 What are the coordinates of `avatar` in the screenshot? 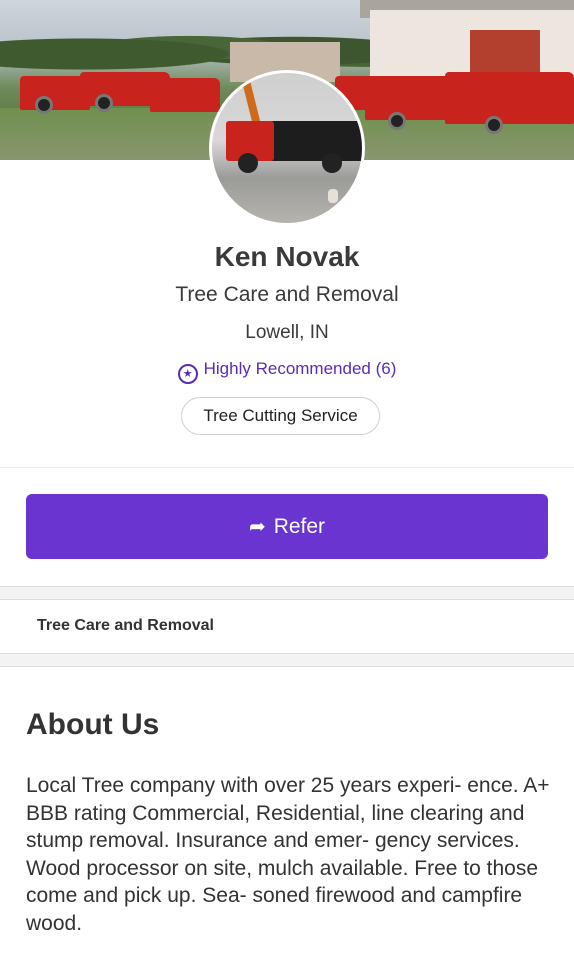 It's located at (287, 148).